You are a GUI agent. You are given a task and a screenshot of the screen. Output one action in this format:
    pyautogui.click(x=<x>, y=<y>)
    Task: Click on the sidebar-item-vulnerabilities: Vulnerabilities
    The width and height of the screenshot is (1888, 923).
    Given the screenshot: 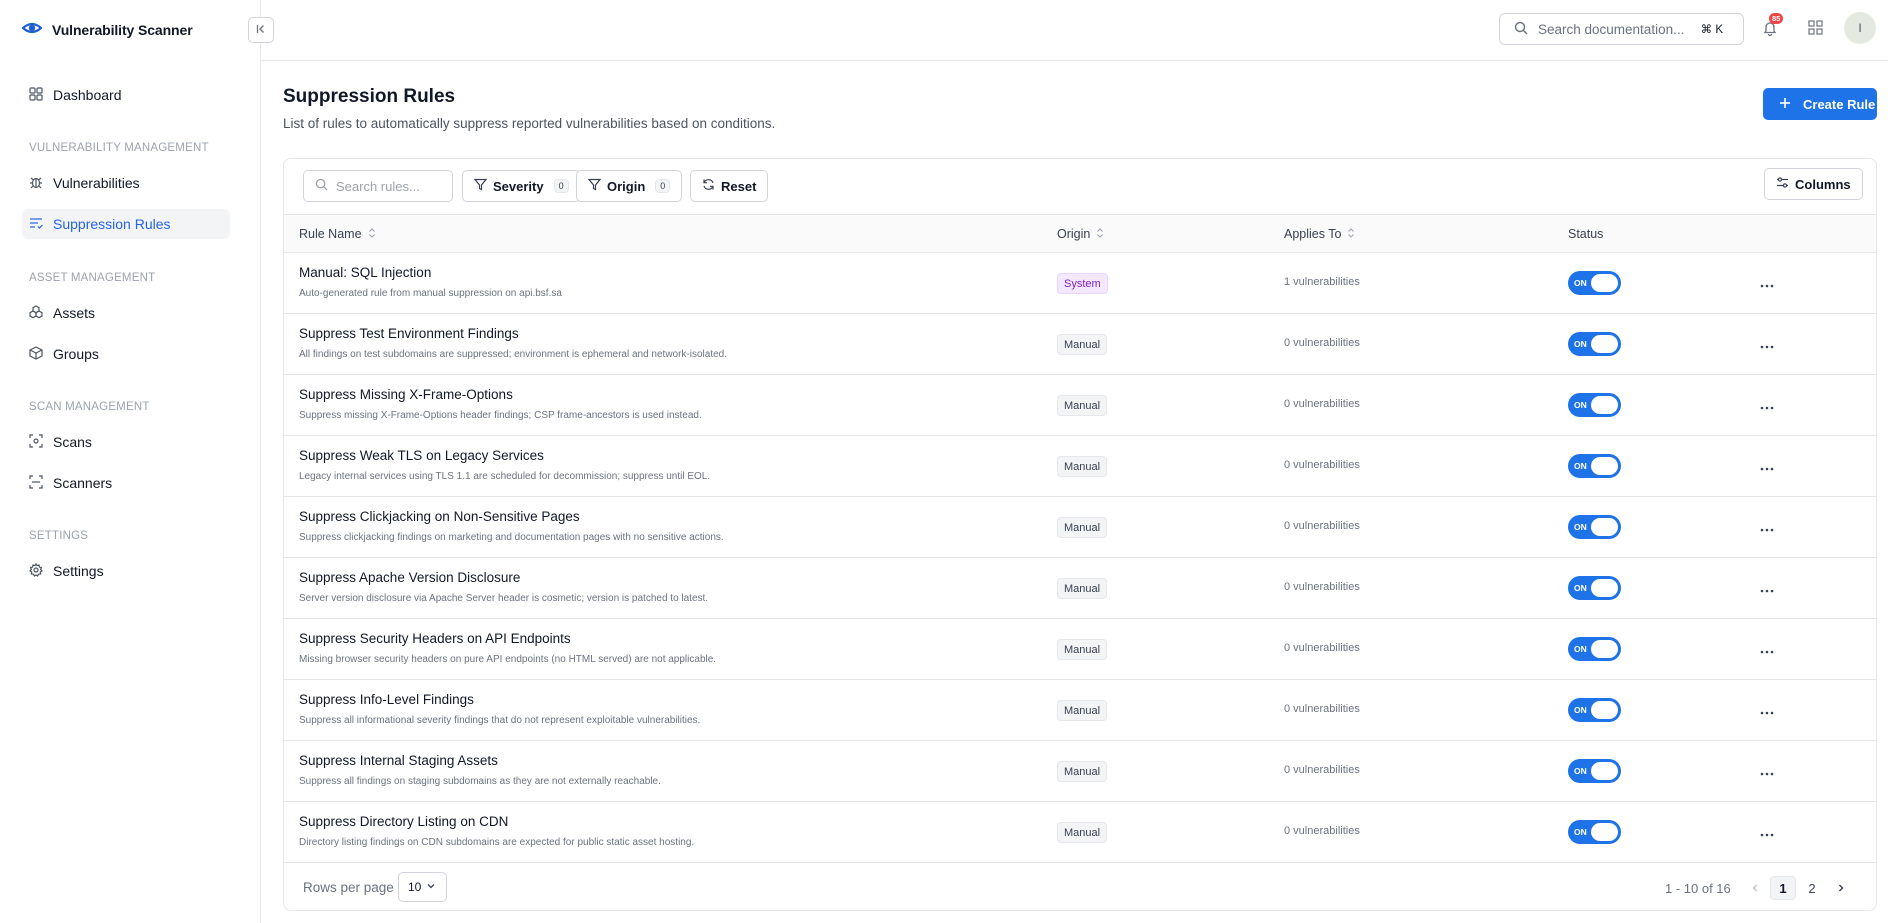 What is the action you would take?
    pyautogui.click(x=126, y=183)
    